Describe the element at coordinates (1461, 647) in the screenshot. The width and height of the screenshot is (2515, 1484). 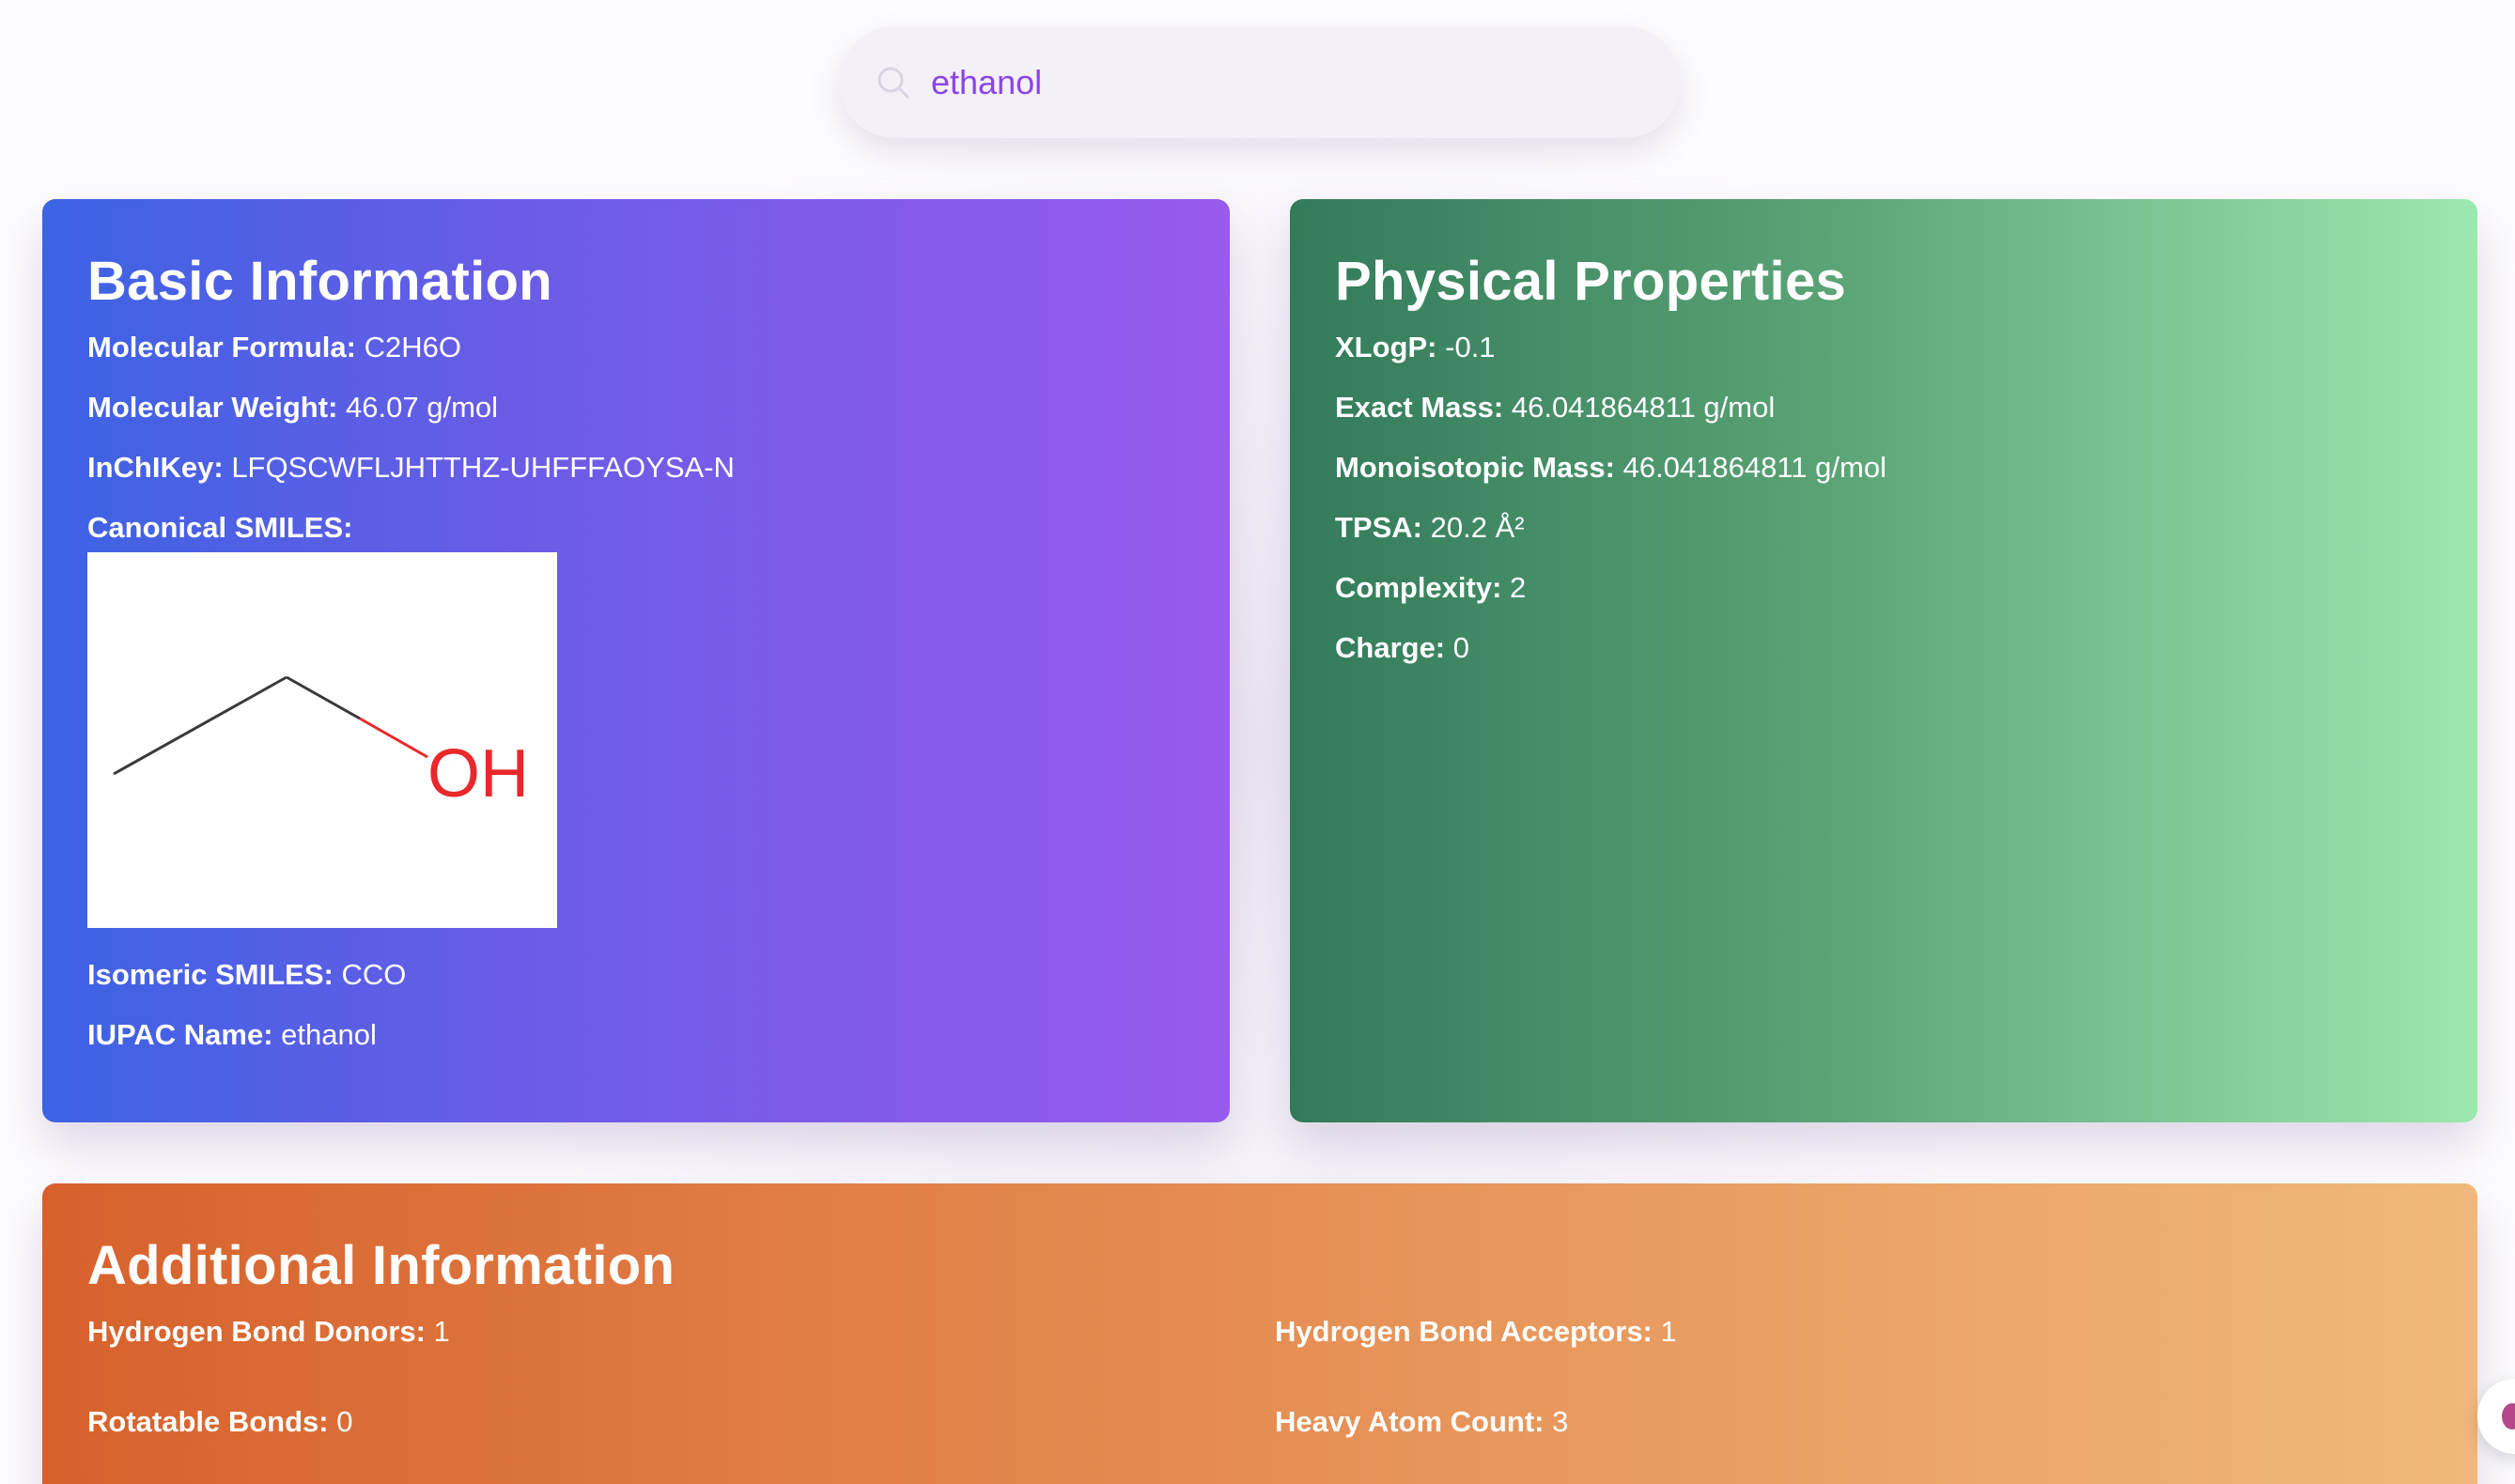
I see `charge-value: 0` at that location.